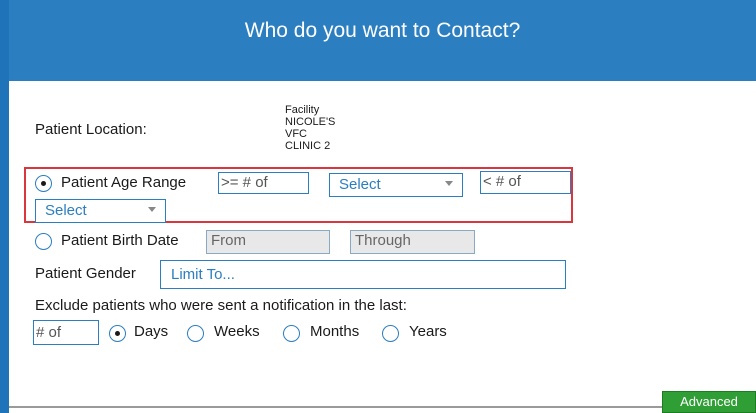  I want to click on facility-line: VFC, so click(296, 134).